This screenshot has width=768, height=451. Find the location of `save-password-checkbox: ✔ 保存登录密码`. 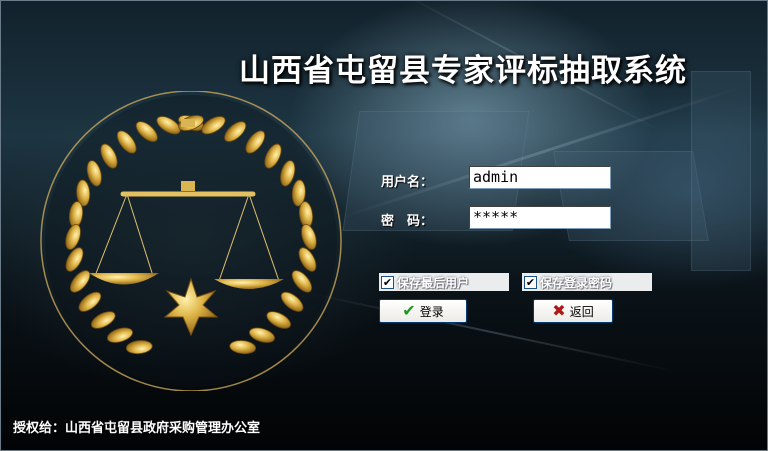

save-password-checkbox: ✔ 保存登录密码 is located at coordinates (587, 282).